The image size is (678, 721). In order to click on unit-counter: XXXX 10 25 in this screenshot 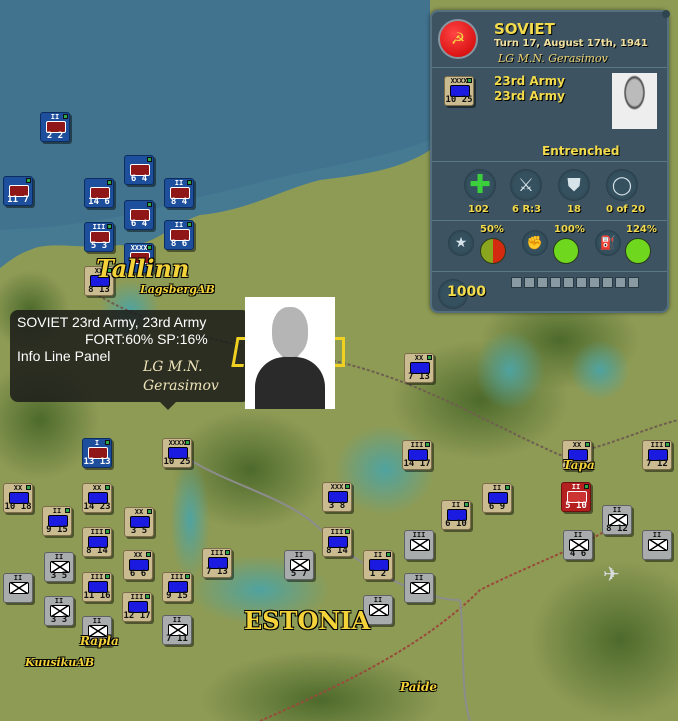, I will do `click(177, 453)`.